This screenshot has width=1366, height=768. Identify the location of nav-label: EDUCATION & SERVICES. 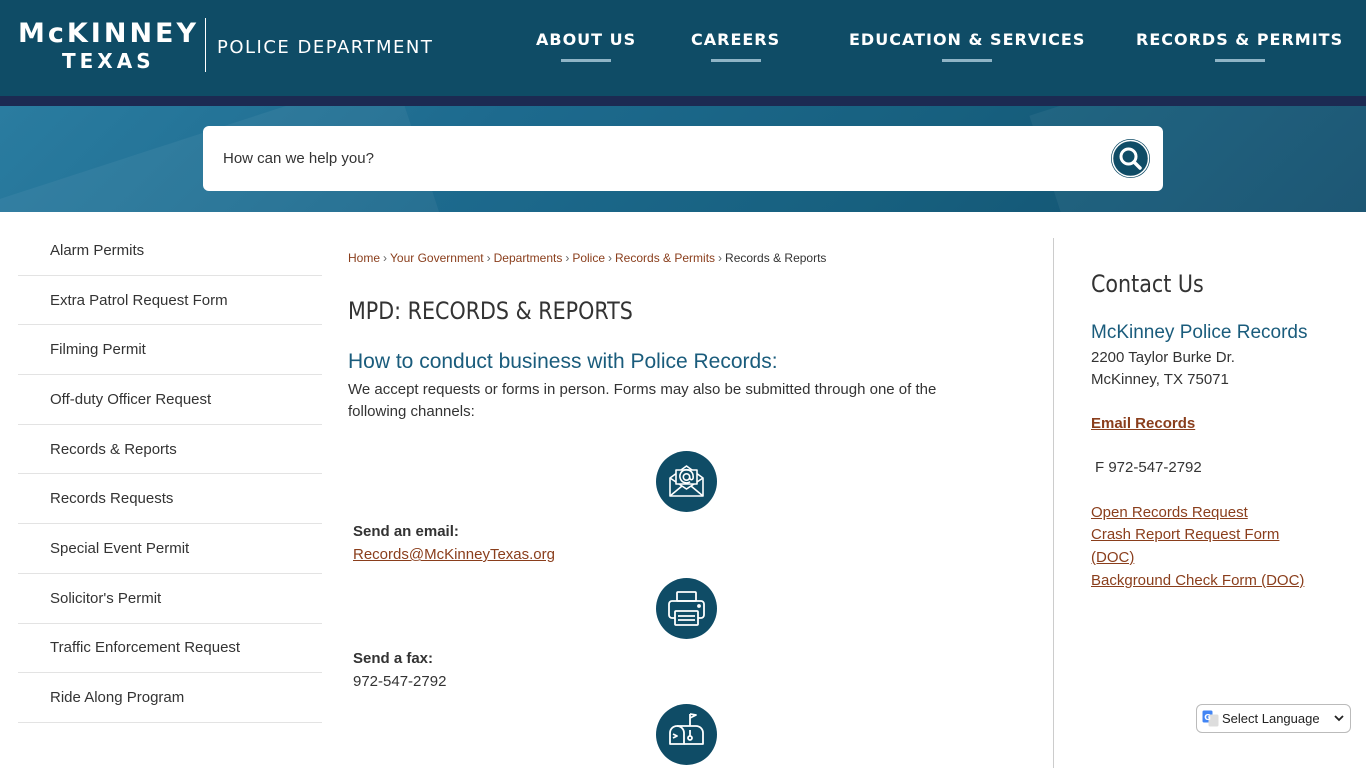
(967, 39).